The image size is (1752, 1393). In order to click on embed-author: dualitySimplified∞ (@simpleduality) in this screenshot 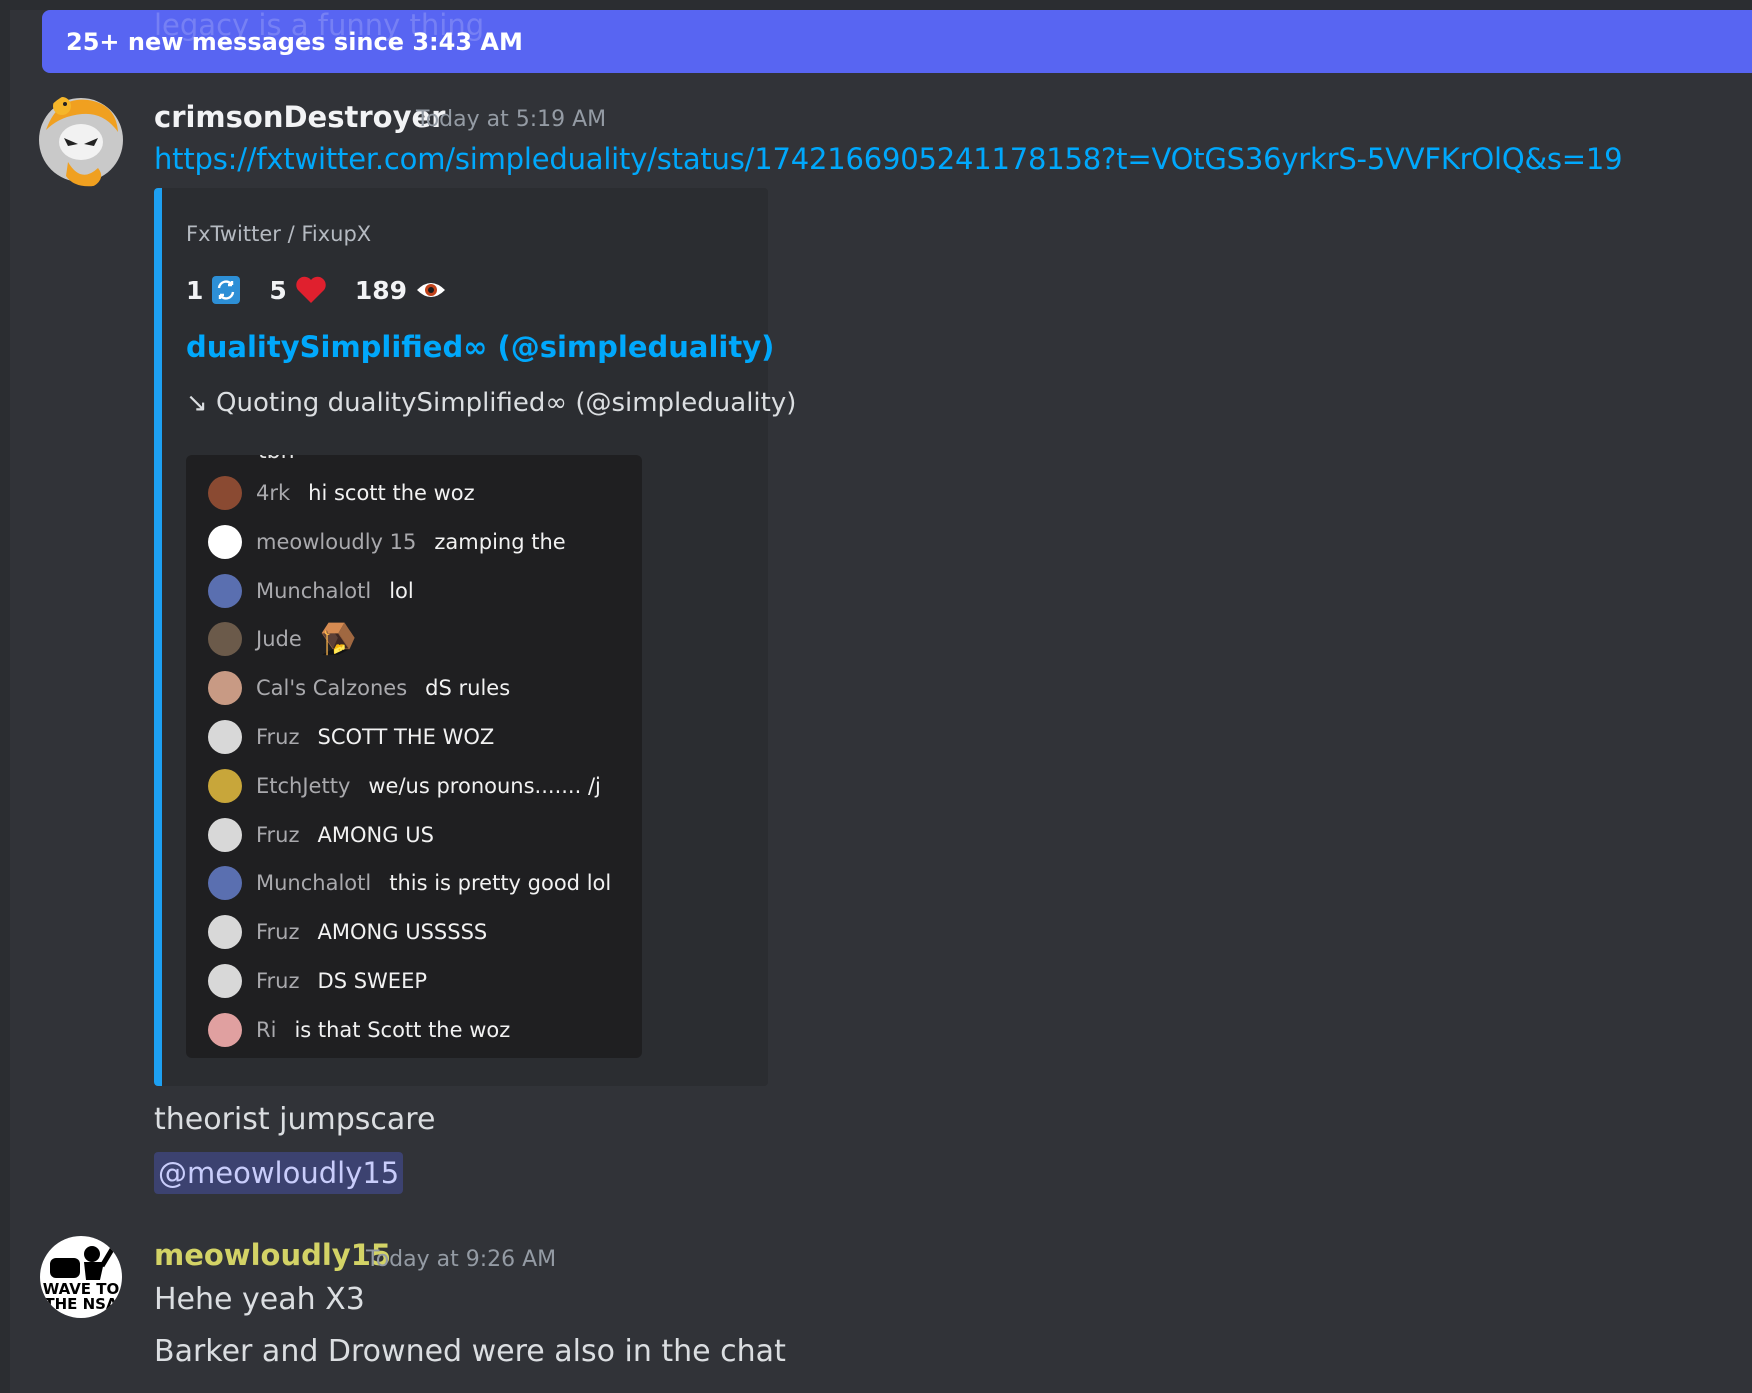, I will do `click(480, 347)`.